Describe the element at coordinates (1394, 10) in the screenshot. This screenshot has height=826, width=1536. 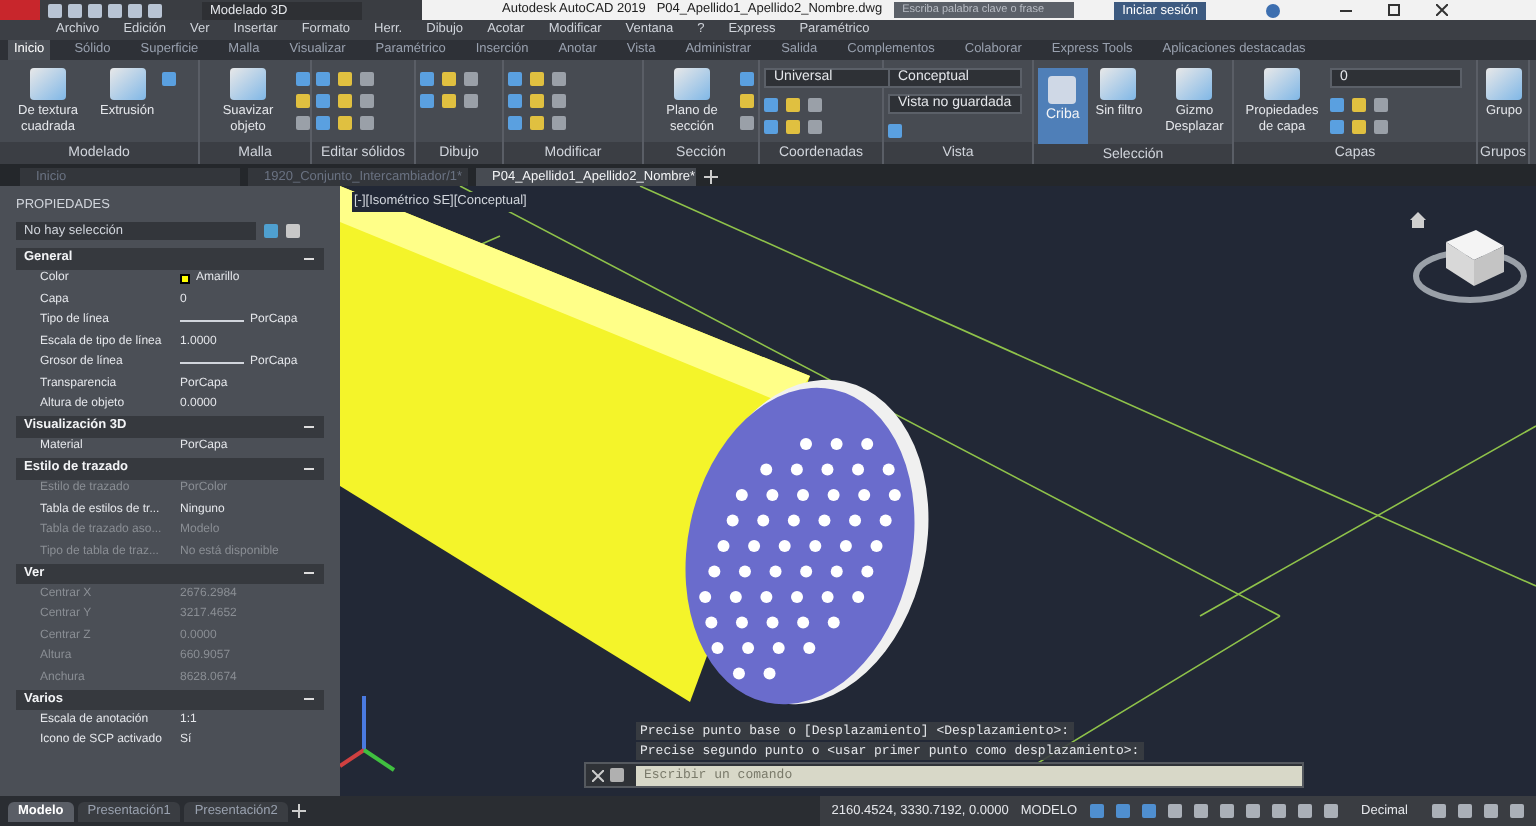
I see `maximize-icon` at that location.